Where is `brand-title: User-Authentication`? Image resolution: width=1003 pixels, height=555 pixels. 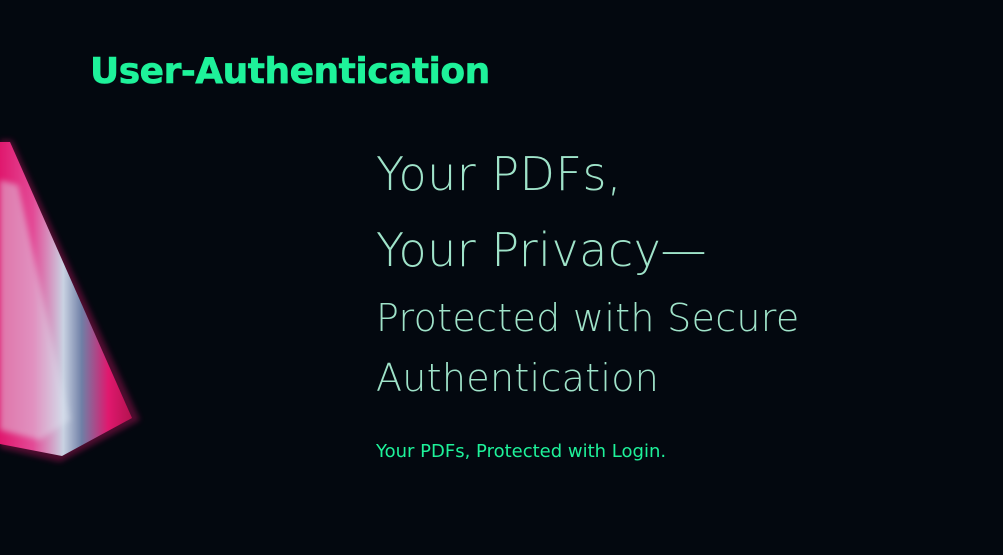
brand-title: User-Authentication is located at coordinates (290, 71).